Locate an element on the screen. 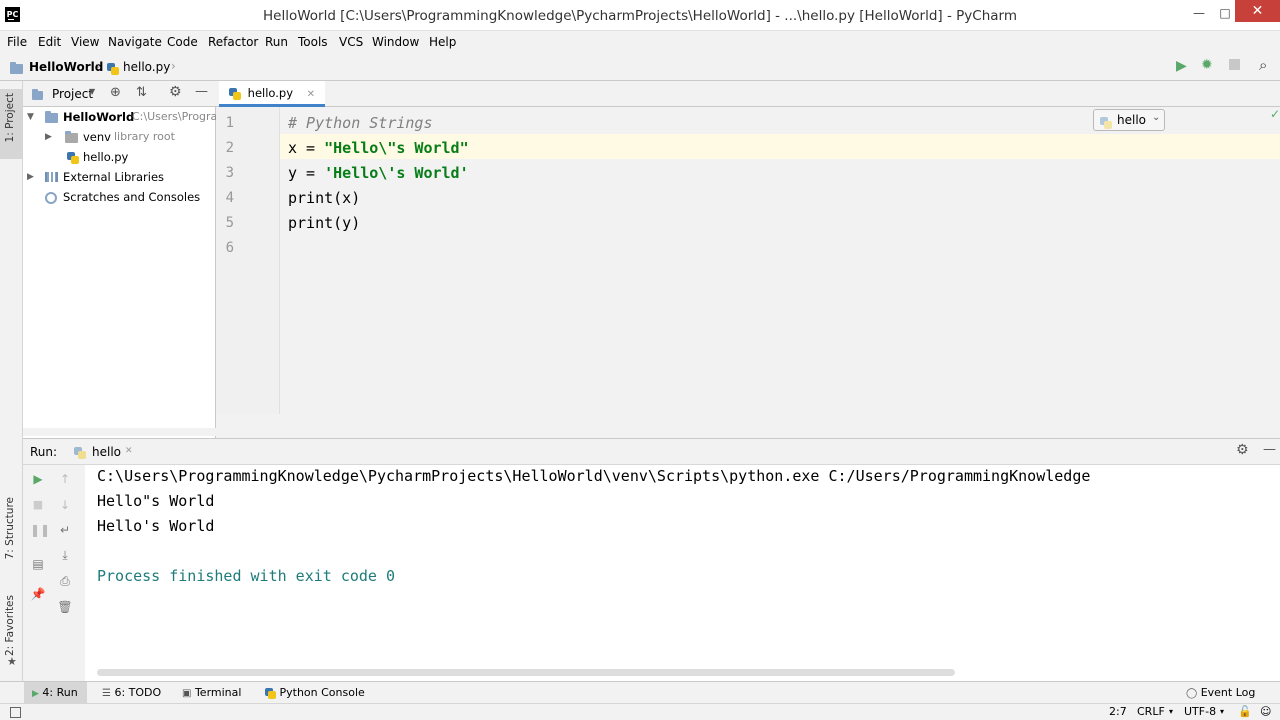  clear-all-icon: 🗑 is located at coordinates (65, 607).